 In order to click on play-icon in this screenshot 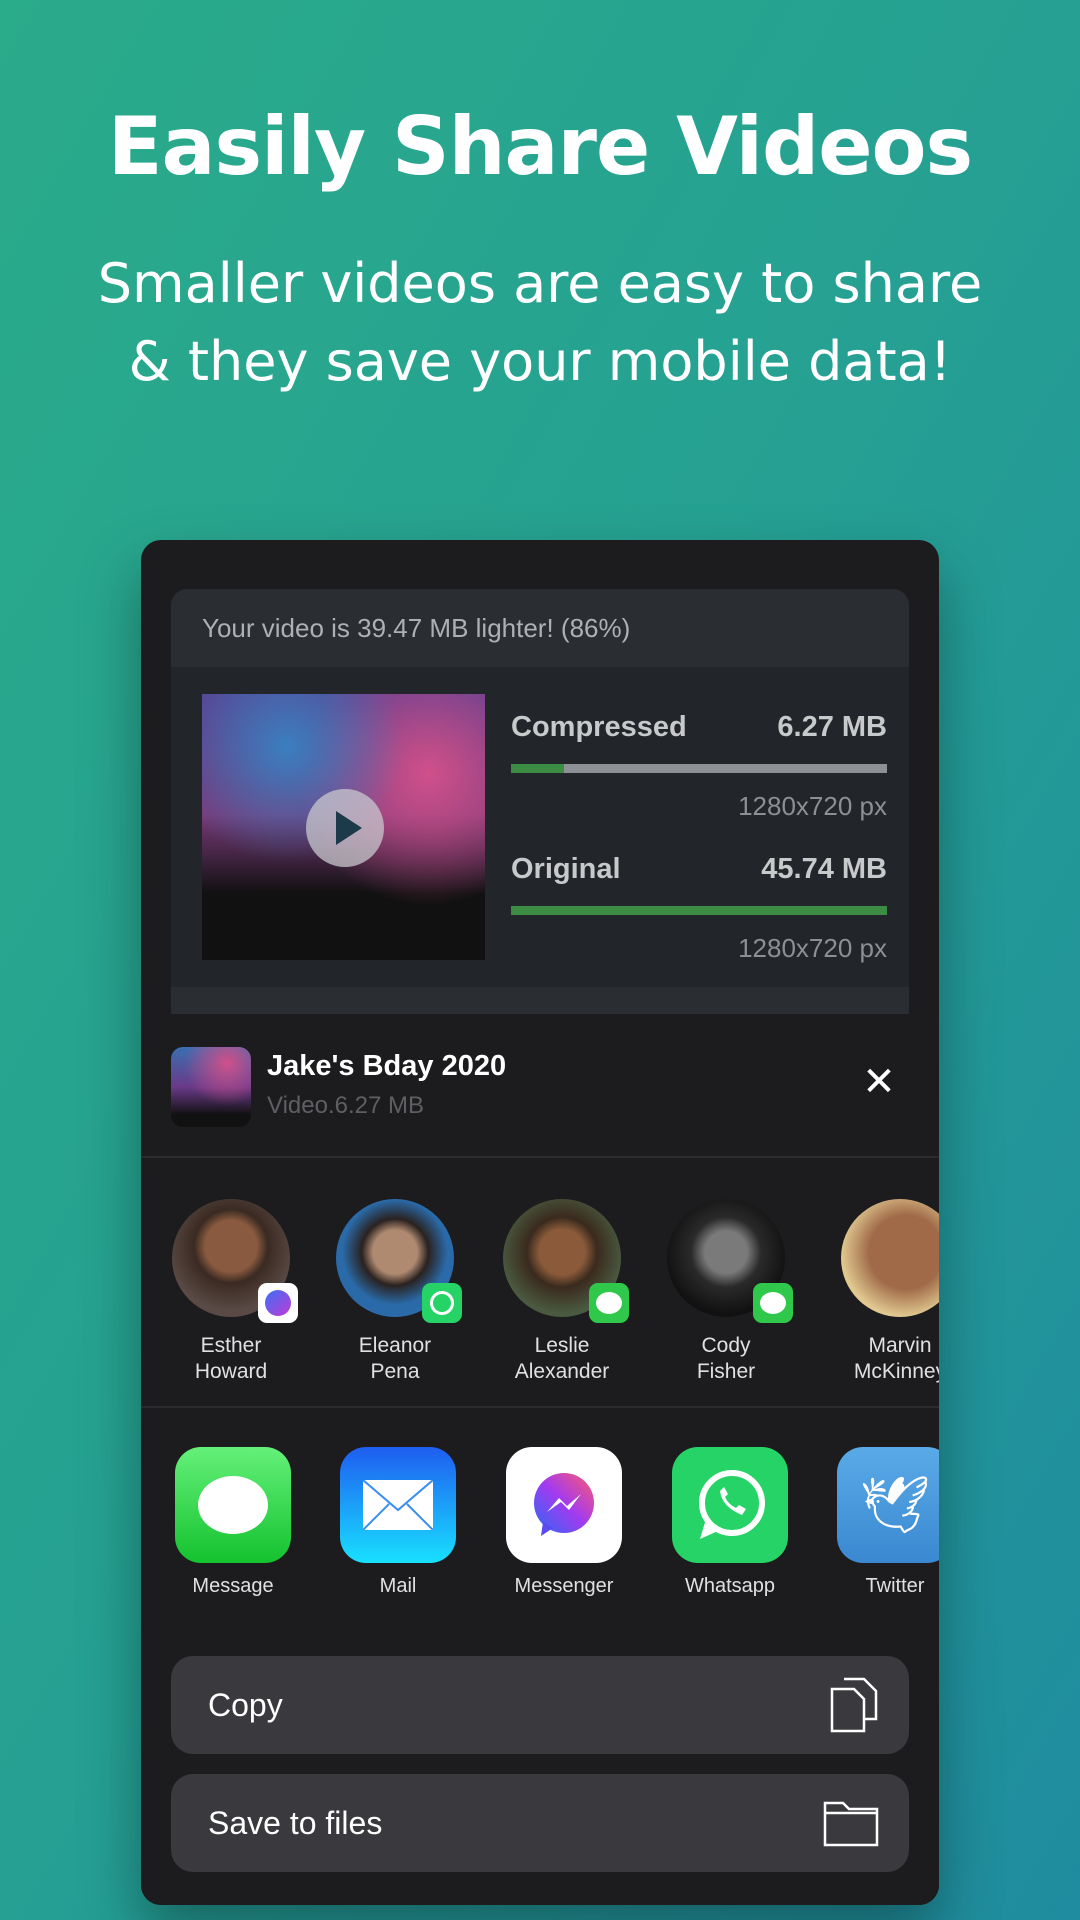, I will do `click(345, 828)`.